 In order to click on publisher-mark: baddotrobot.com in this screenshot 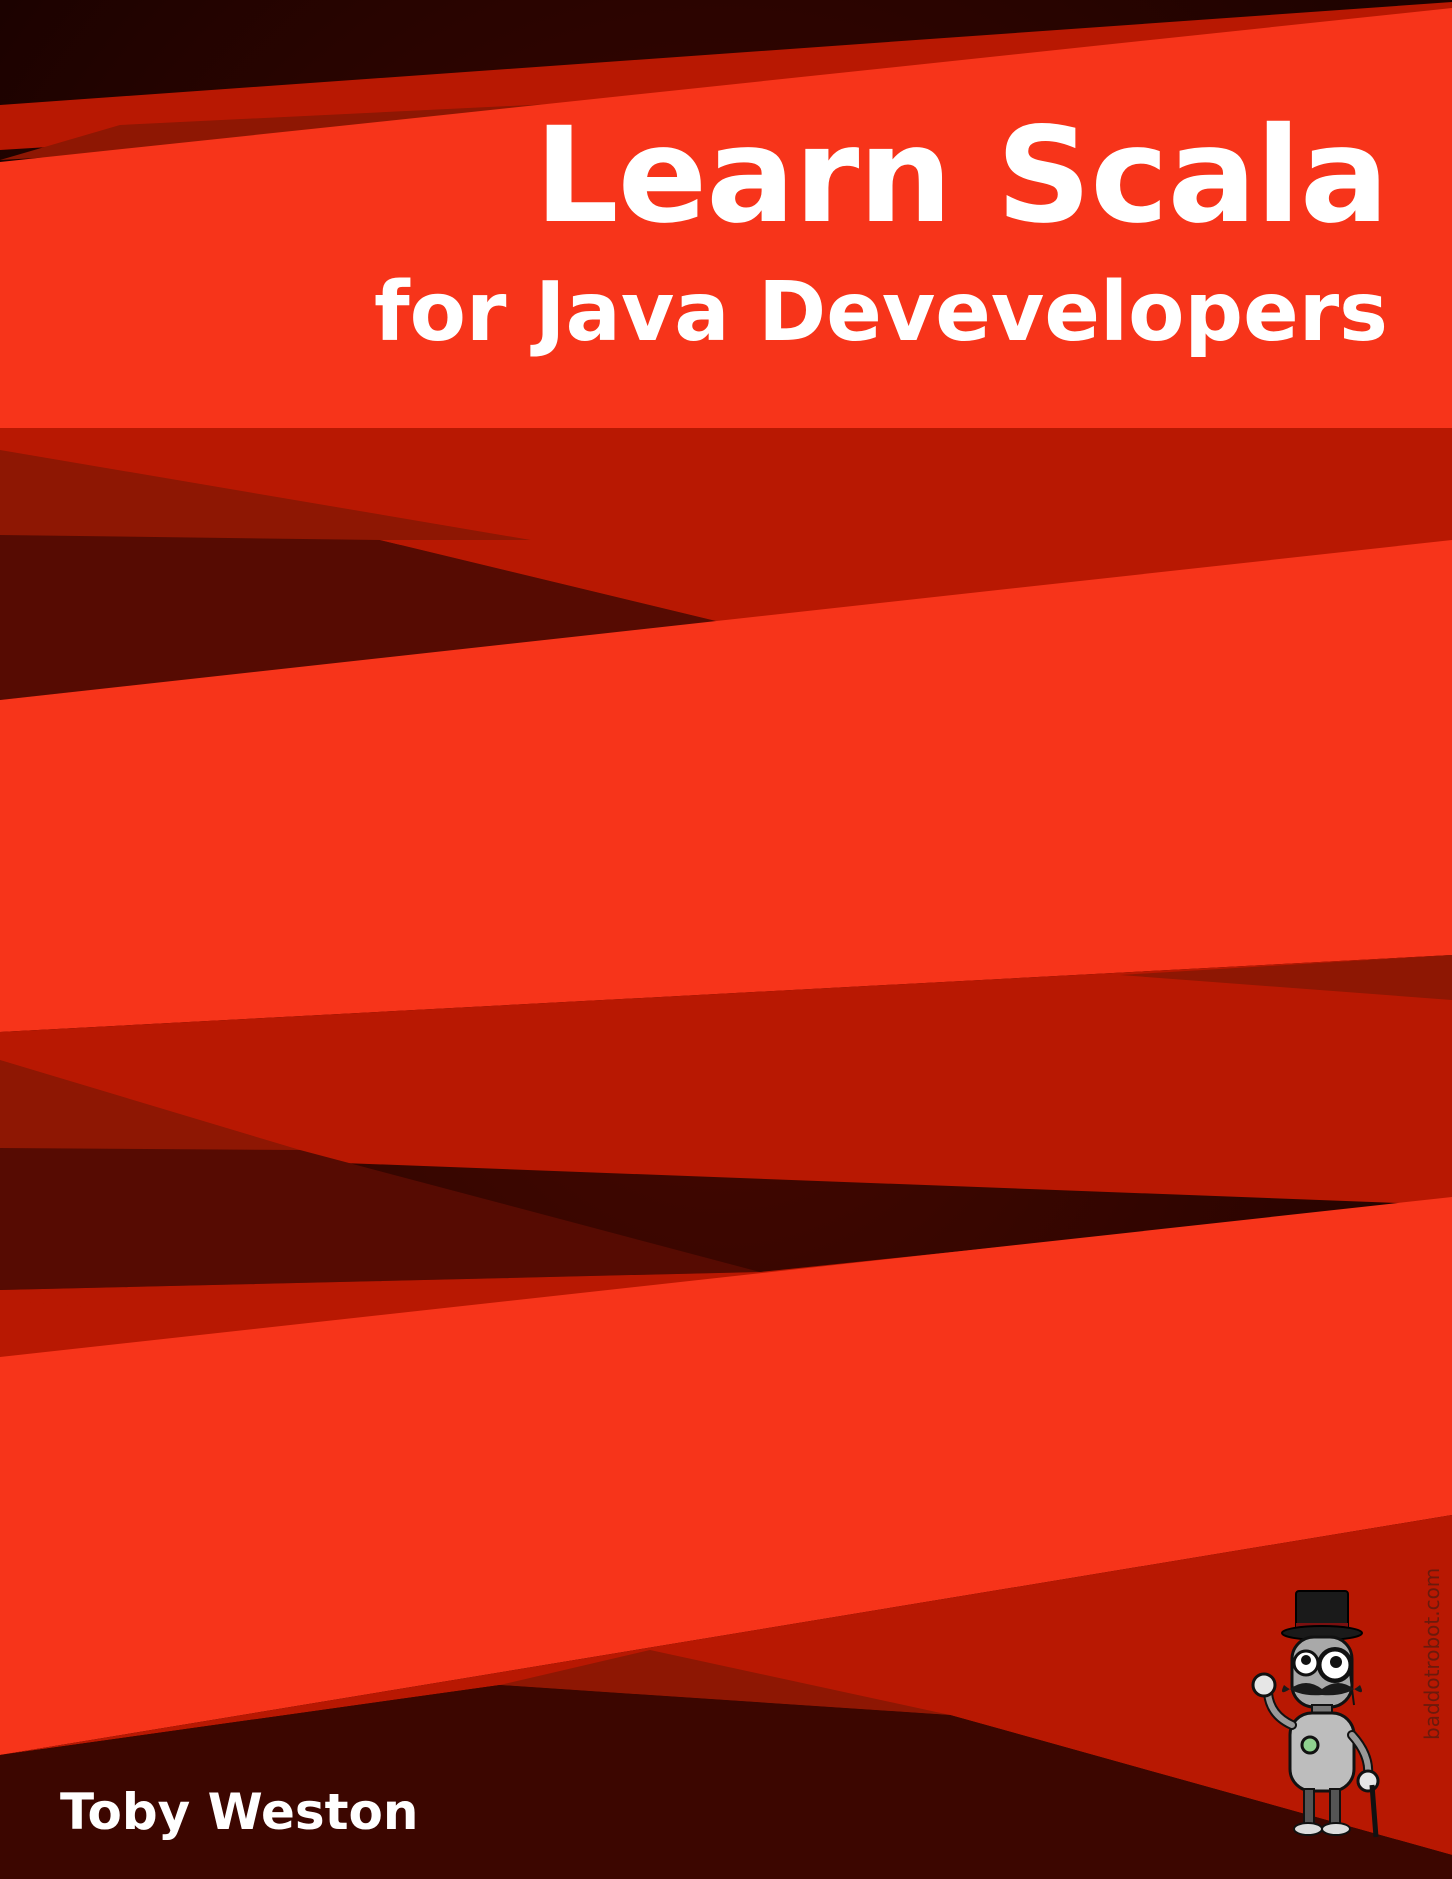, I will do `click(1432, 1653)`.